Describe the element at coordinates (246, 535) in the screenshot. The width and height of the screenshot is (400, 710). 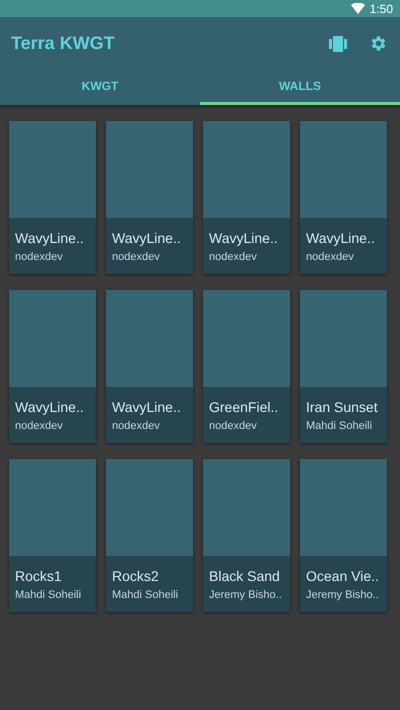
I see `wallpaper-card: Black Sand Jeremy Bisho..` at that location.